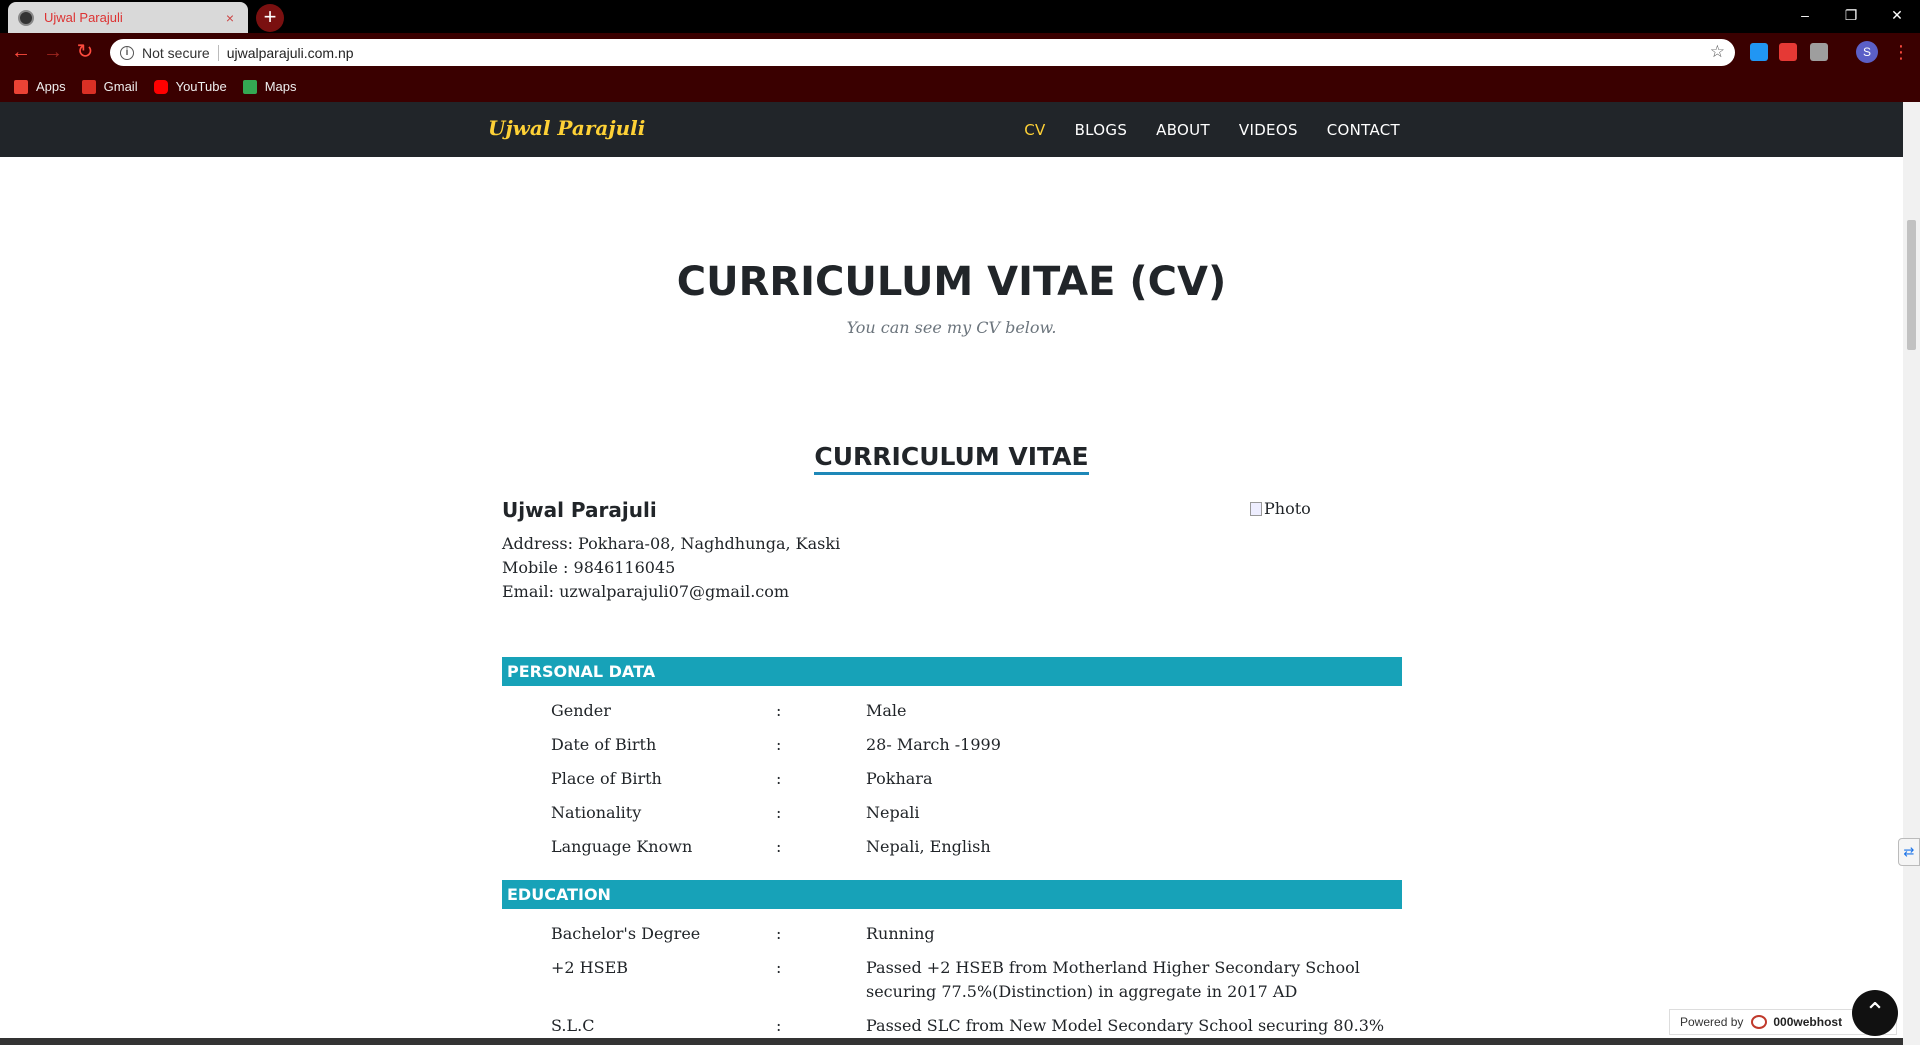 Image resolution: width=1920 pixels, height=1045 pixels. Describe the element at coordinates (1867, 52) in the screenshot. I see `profile-avatar: S` at that location.